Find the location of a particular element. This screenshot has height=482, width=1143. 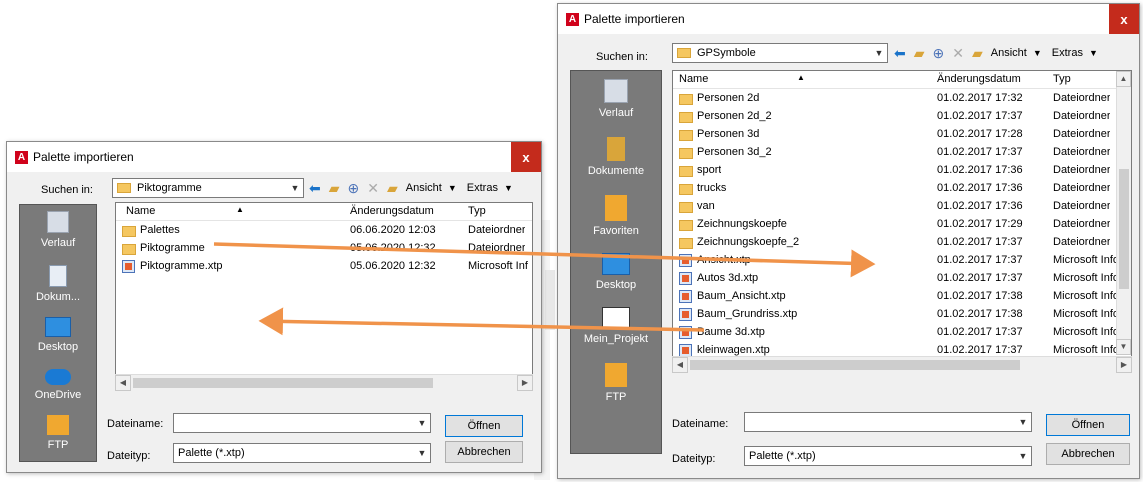

right-place-documents: Dokumente is located at coordinates (616, 157).